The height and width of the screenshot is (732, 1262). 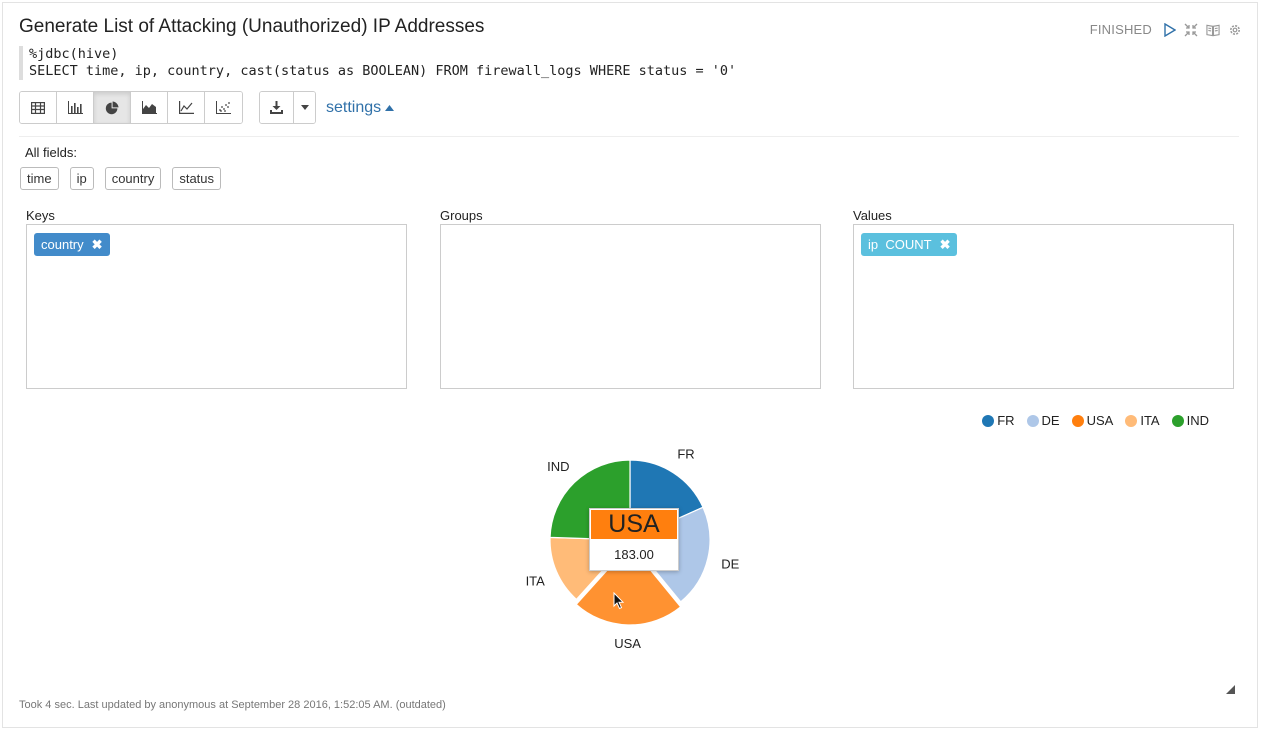 What do you see at coordinates (634, 524) in the screenshot?
I see `tooltip-label: USA` at bounding box center [634, 524].